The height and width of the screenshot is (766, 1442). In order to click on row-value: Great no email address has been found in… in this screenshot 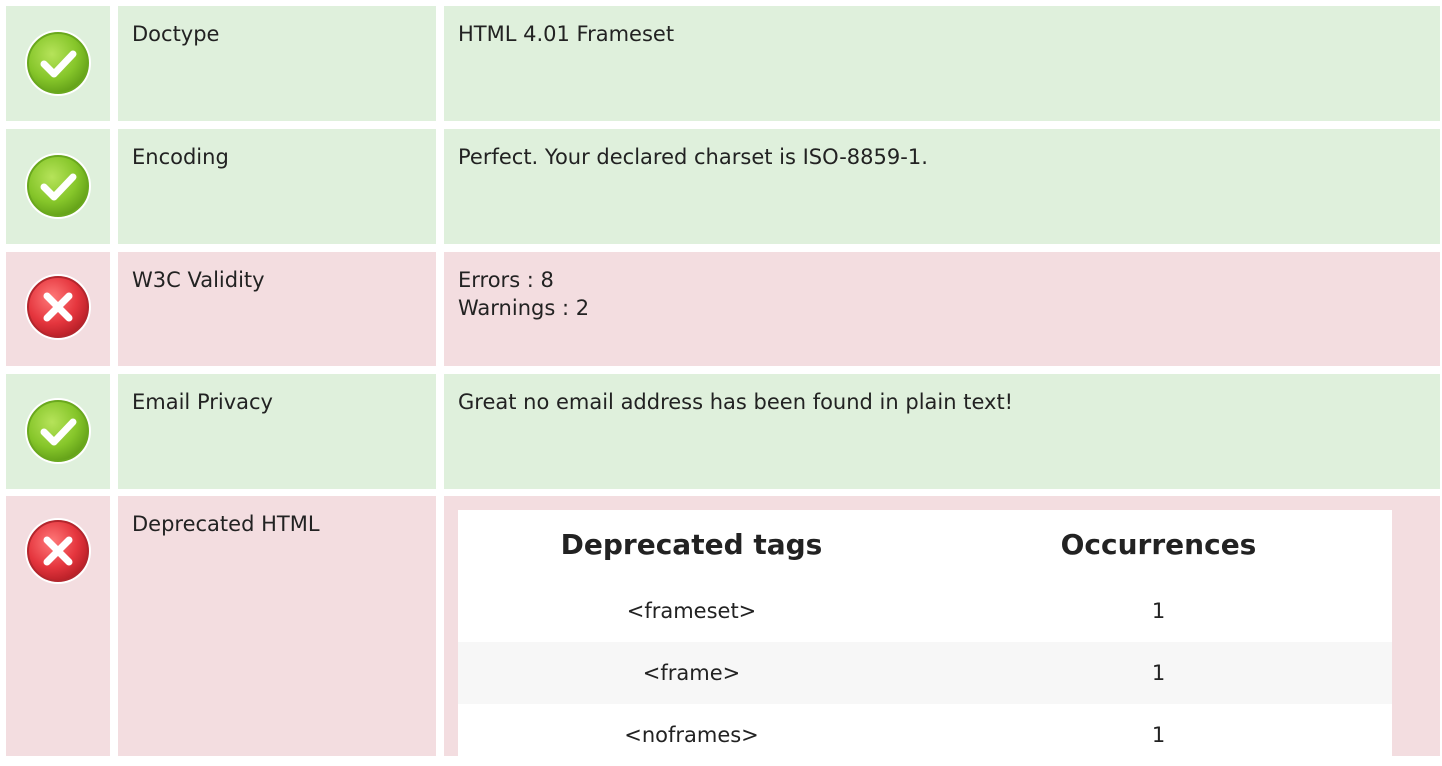, I will do `click(942, 431)`.